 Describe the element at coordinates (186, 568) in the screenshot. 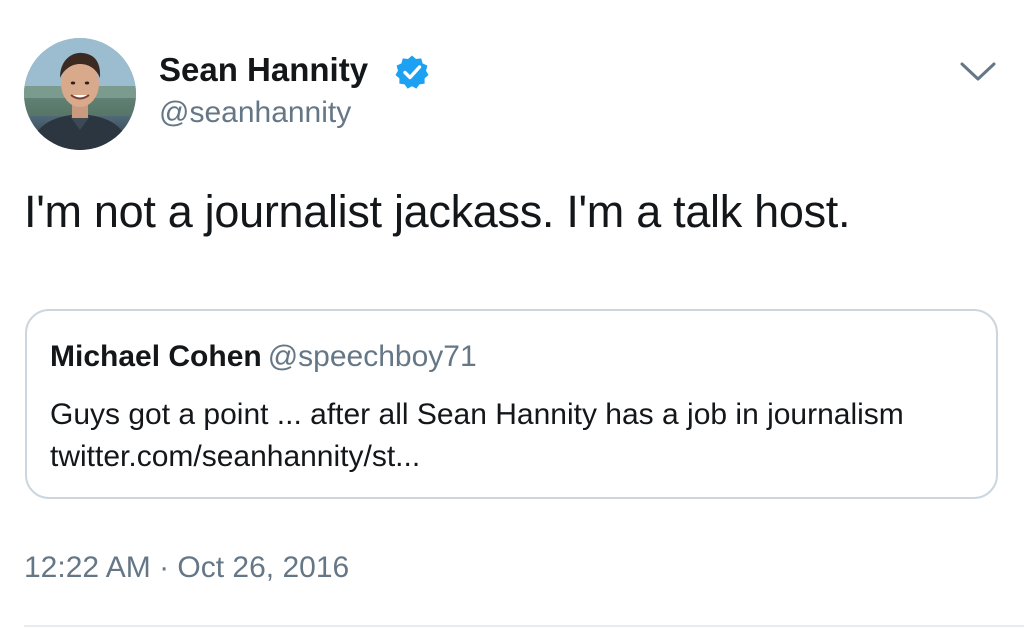

I see `tweet-timestamp: 12:22 AM · Oct 26, 2016` at that location.